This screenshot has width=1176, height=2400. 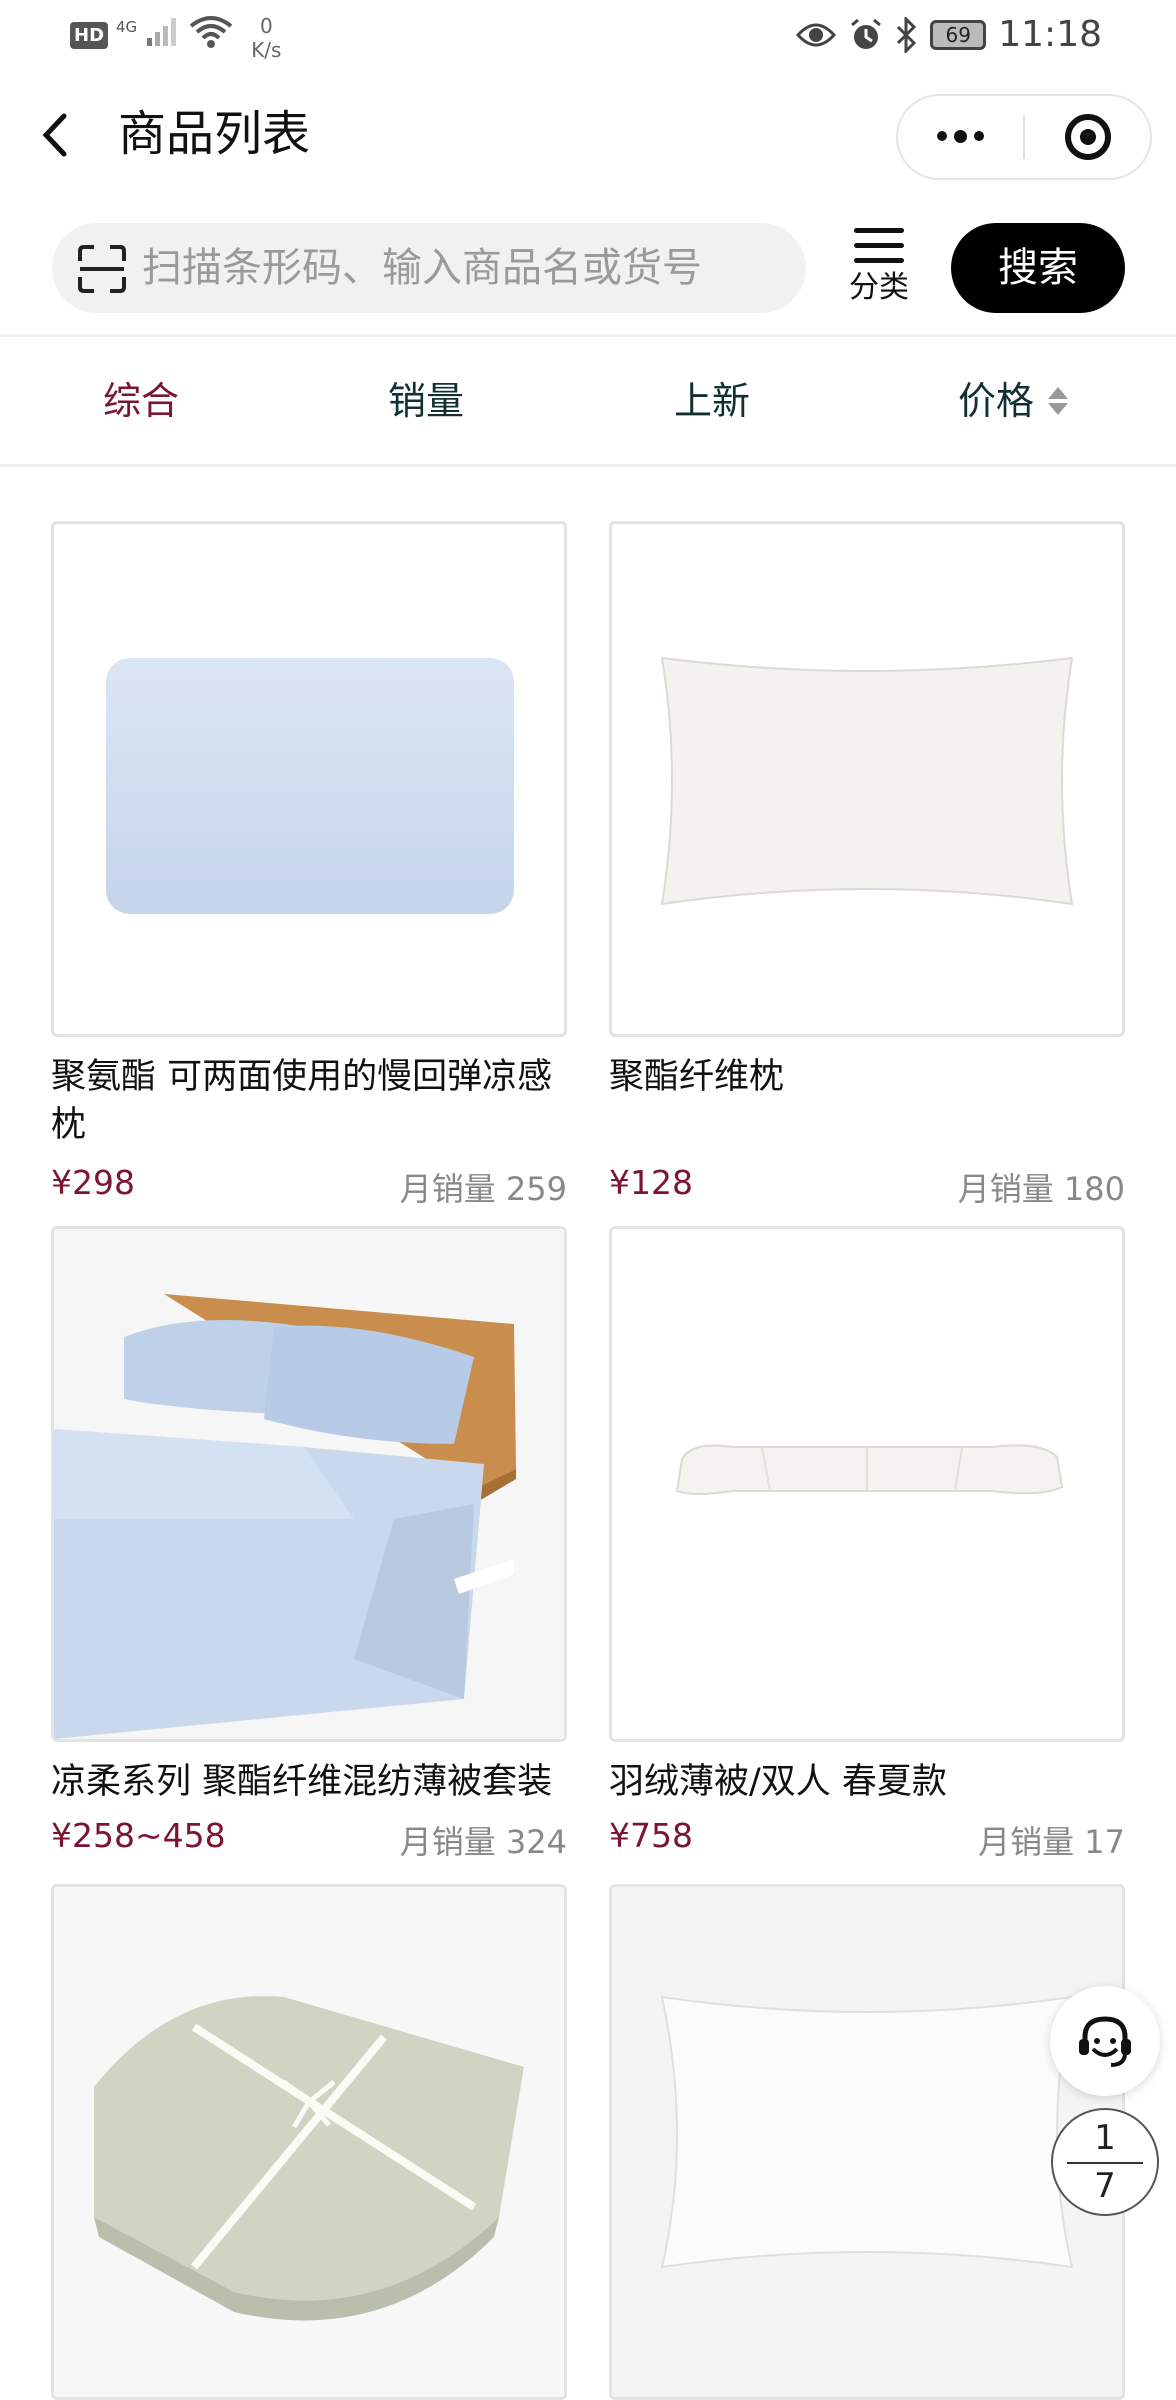 What do you see at coordinates (588, 38) in the screenshot?
I see `status-bar: HD 4G 0 K/s 69 11:18` at bounding box center [588, 38].